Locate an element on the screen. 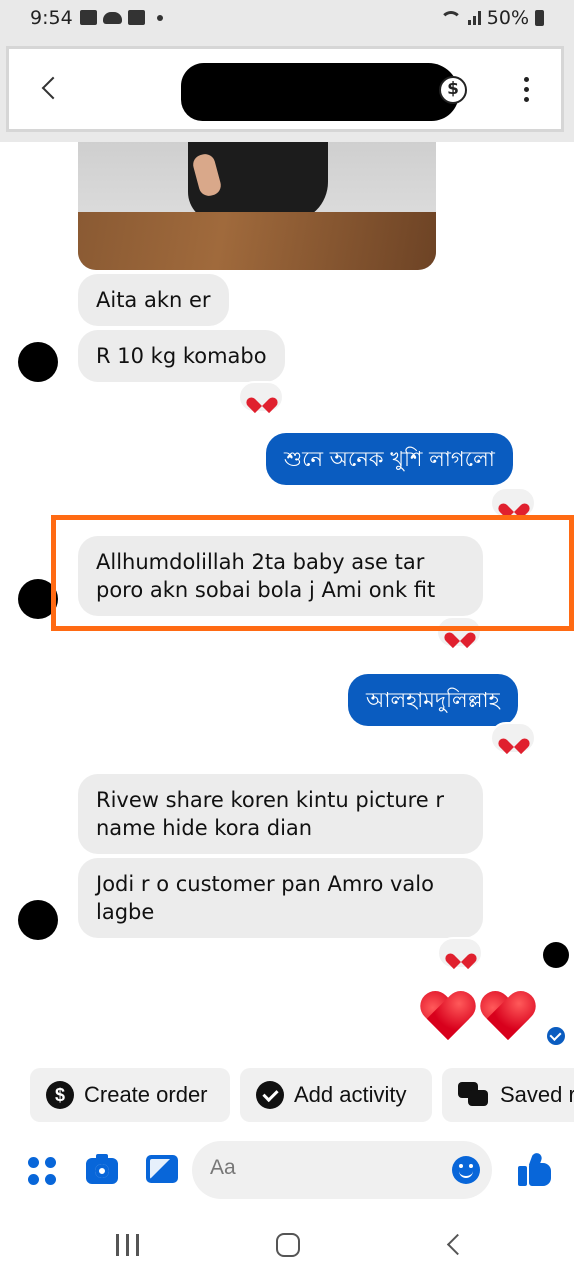 The image size is (574, 1280). system-navigation-bar is located at coordinates (287, 1244).